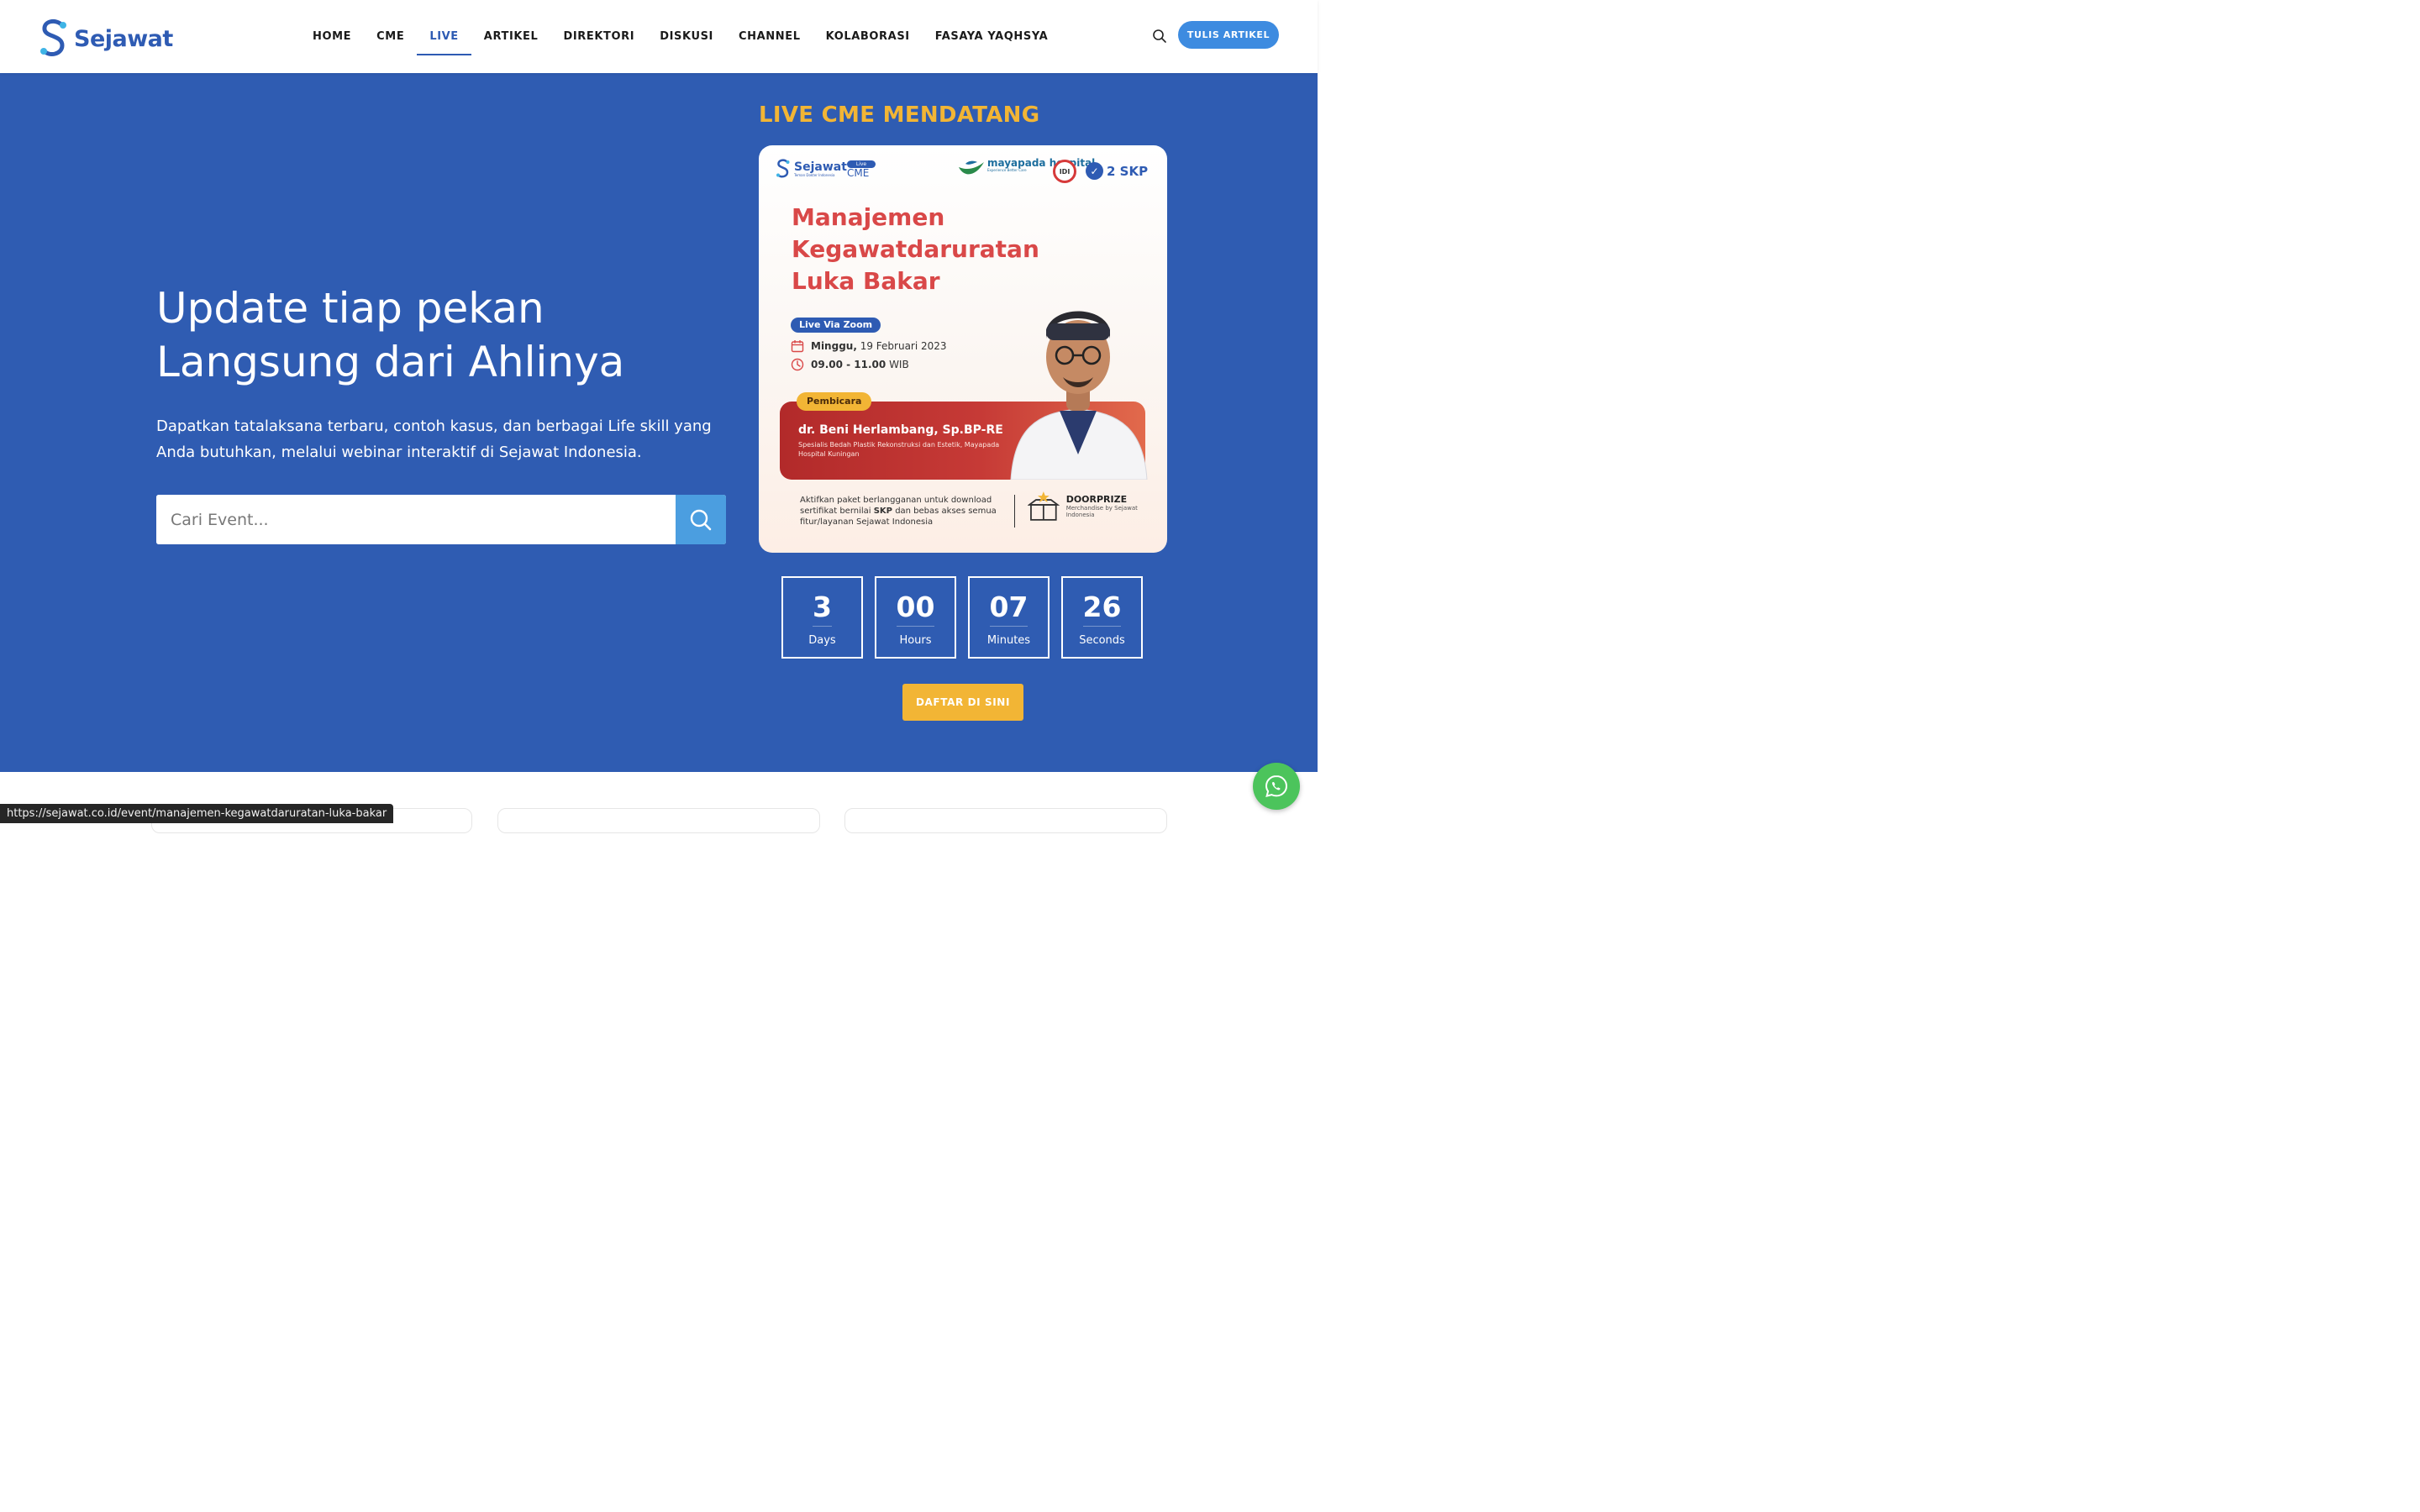 Image resolution: width=2420 pixels, height=1512 pixels. What do you see at coordinates (1102, 609) in the screenshot?
I see `countdown-seconds-value: 26` at bounding box center [1102, 609].